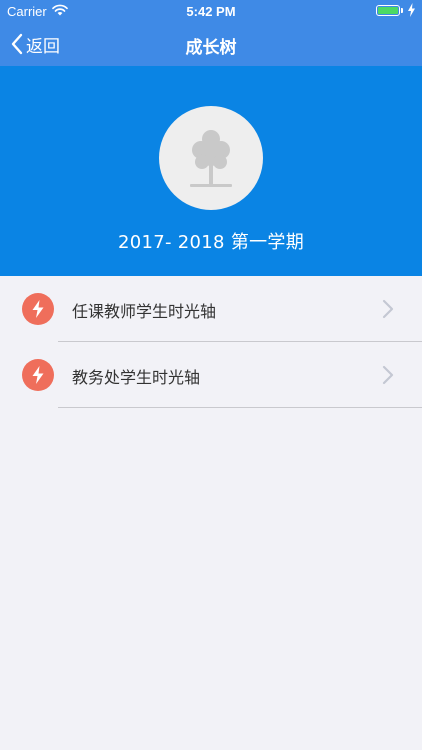 The height and width of the screenshot is (750, 422). I want to click on navigation-bar: 返回 成长树, so click(211, 44).